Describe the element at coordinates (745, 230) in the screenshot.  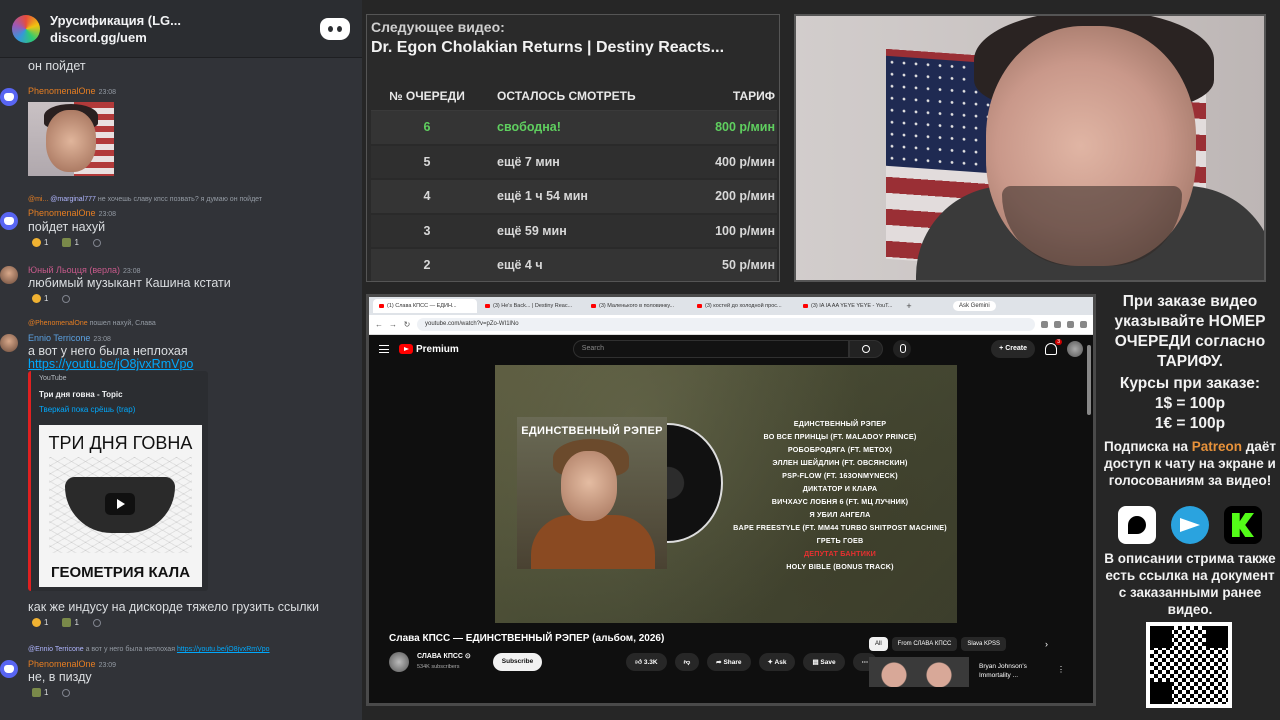
I see `tariff: 100 р/мин` at that location.